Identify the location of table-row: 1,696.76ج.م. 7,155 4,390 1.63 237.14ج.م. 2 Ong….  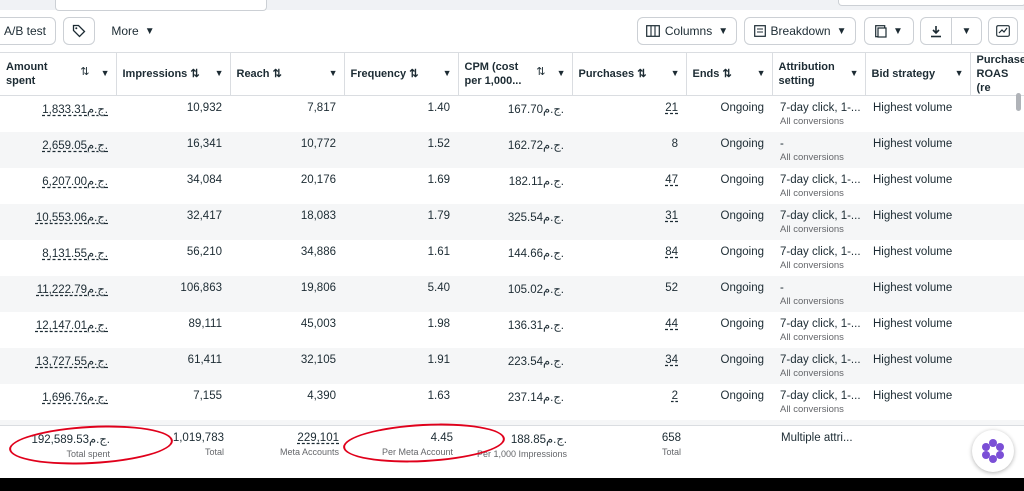
(512, 402).